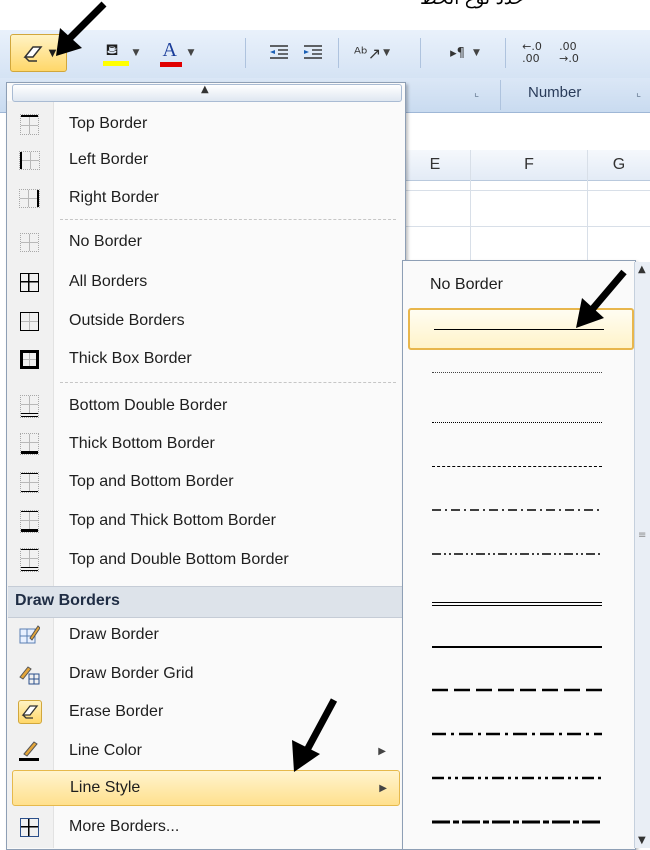  Describe the element at coordinates (114, 634) in the screenshot. I see `menu-item-label: Draw Border` at that location.